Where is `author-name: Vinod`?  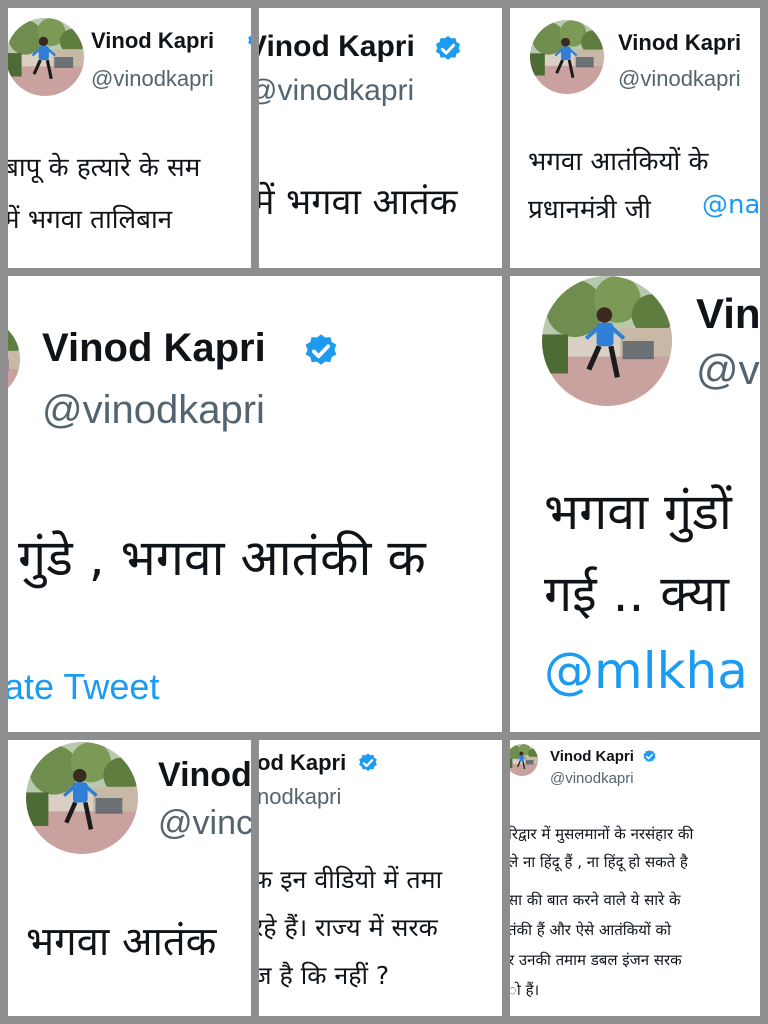 author-name: Vinod is located at coordinates (204, 775).